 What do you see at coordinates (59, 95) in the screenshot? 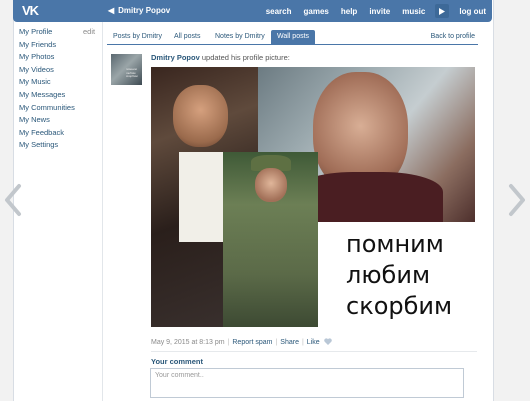
I see `sidebar-item-my-messages: My Messages` at bounding box center [59, 95].